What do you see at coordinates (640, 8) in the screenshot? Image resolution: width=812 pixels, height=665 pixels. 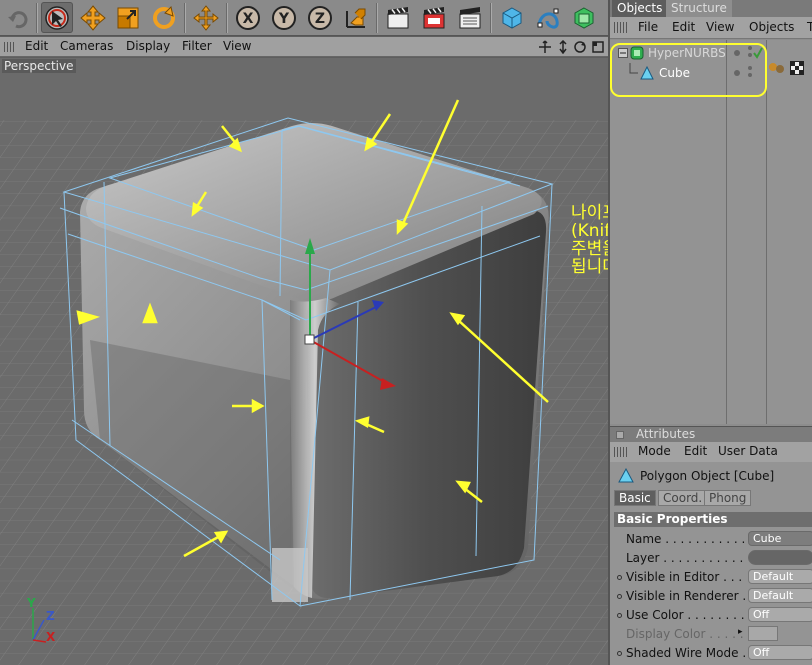 I see `tab-objects: Objects` at bounding box center [640, 8].